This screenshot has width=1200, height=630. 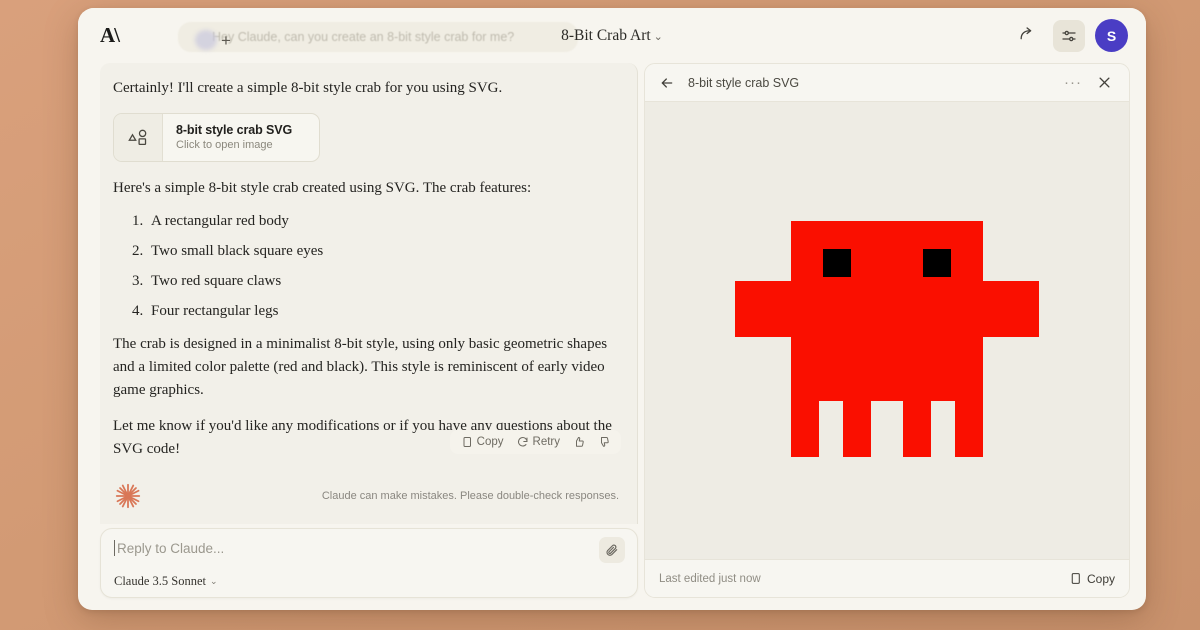 I want to click on list-item: A rectangular red body, so click(x=383, y=221).